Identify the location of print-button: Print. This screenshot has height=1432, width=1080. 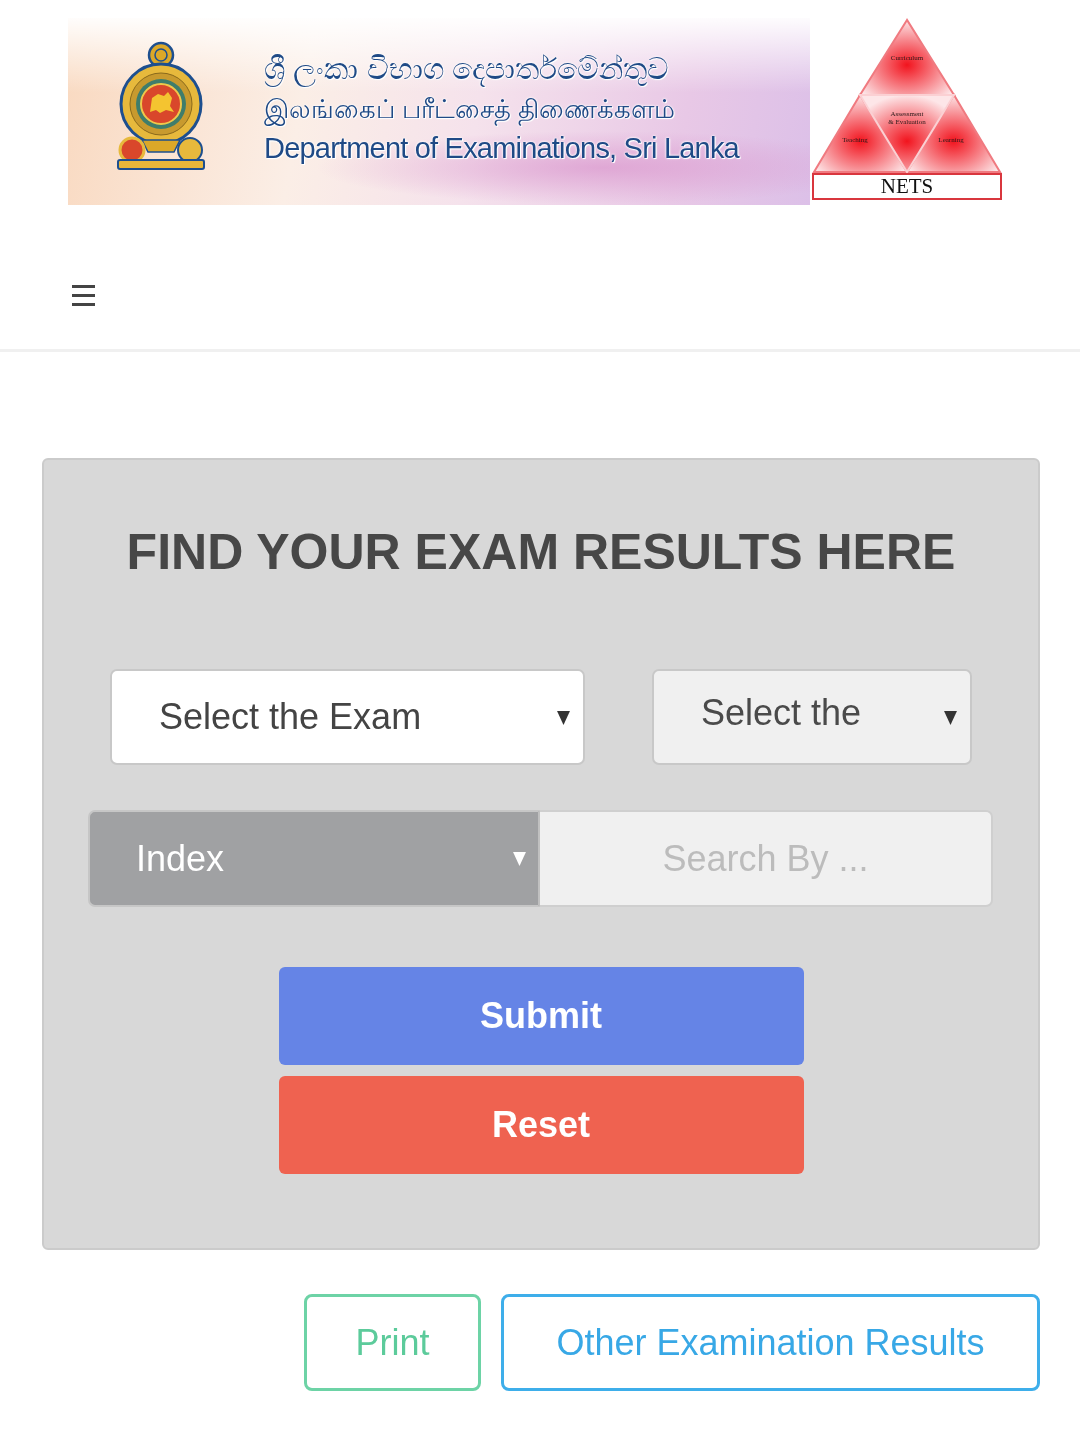
(392, 1342).